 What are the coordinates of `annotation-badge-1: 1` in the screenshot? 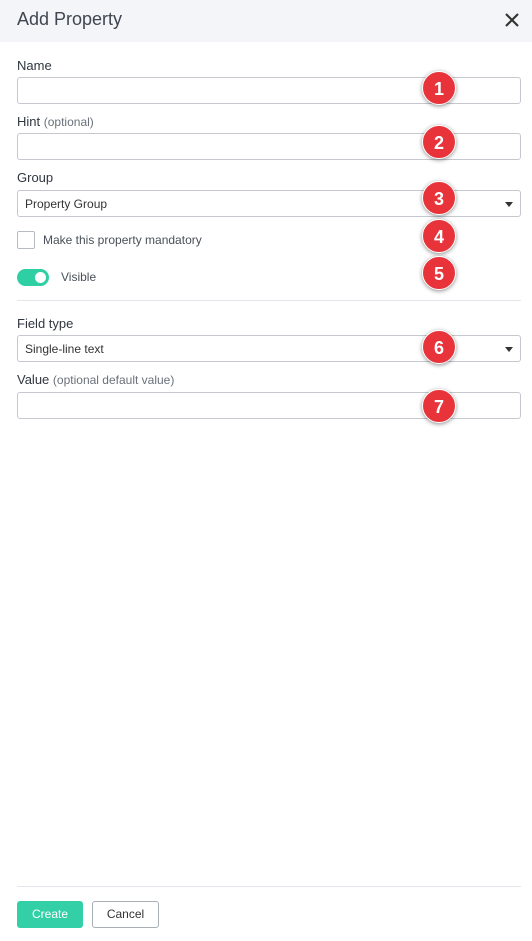 It's located at (439, 88).